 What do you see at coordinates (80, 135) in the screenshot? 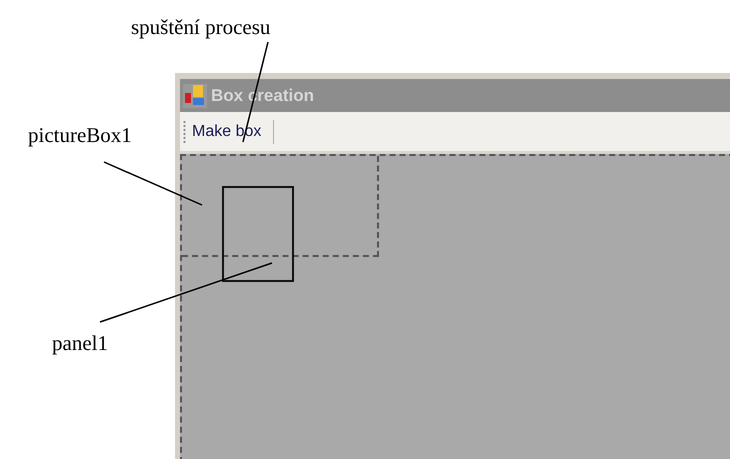
I see `annotation-label: pictureBox1` at bounding box center [80, 135].